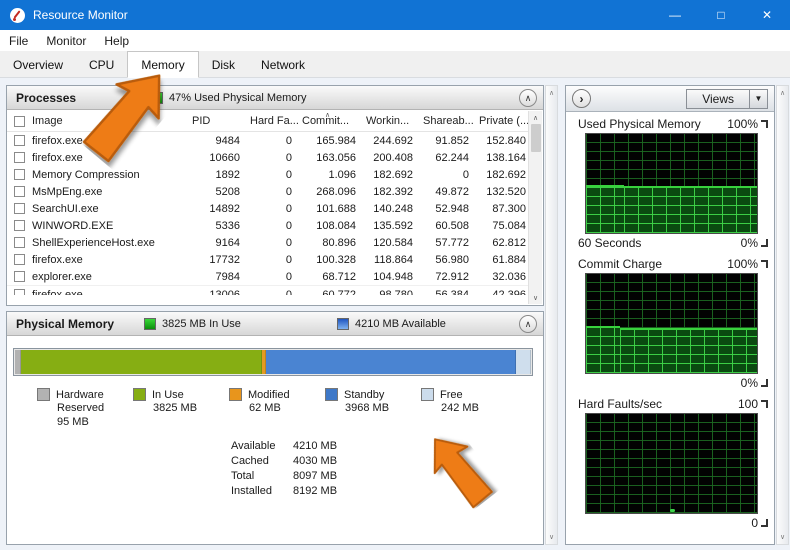  Describe the element at coordinates (395, 41) in the screenshot. I see `menu-bar: File Monitor Help` at that location.